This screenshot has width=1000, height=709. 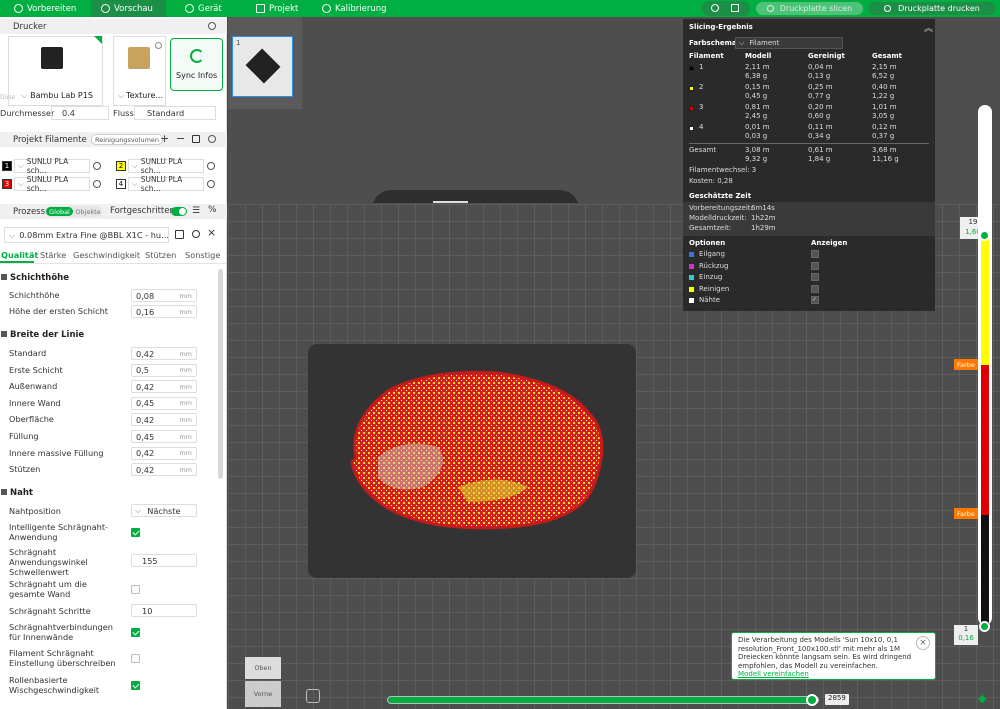 I want to click on scarf-angle-input: 155, so click(x=164, y=560).